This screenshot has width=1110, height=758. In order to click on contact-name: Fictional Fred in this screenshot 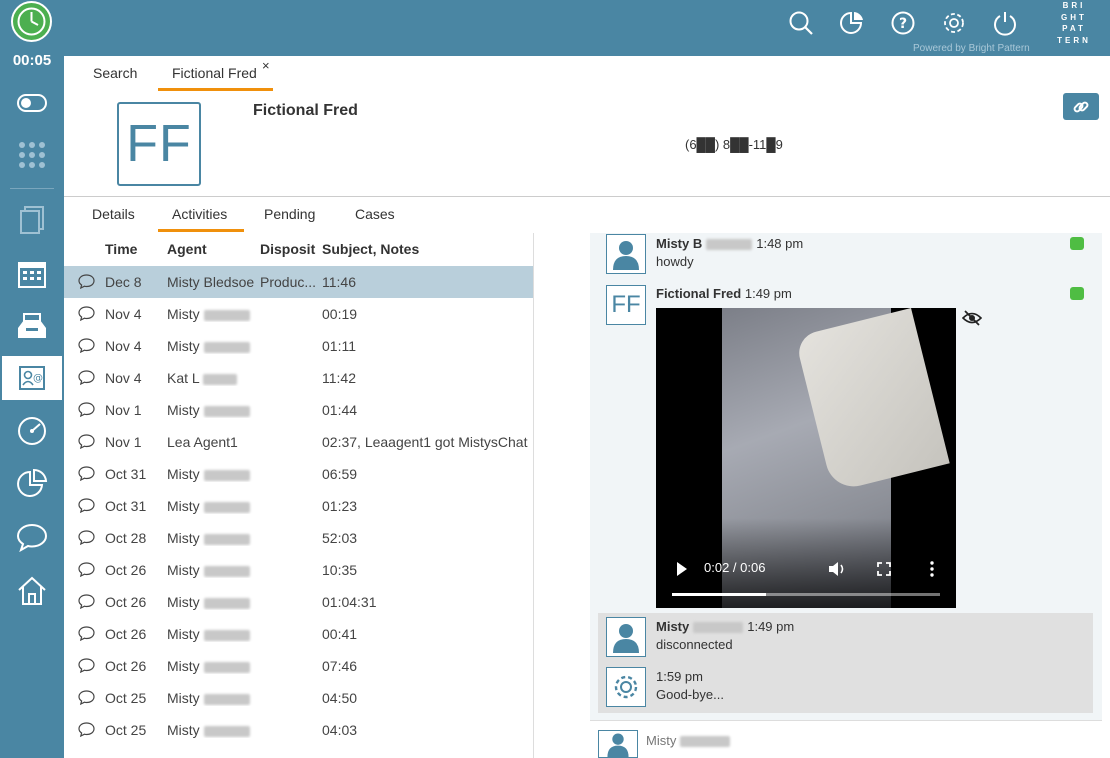, I will do `click(305, 110)`.